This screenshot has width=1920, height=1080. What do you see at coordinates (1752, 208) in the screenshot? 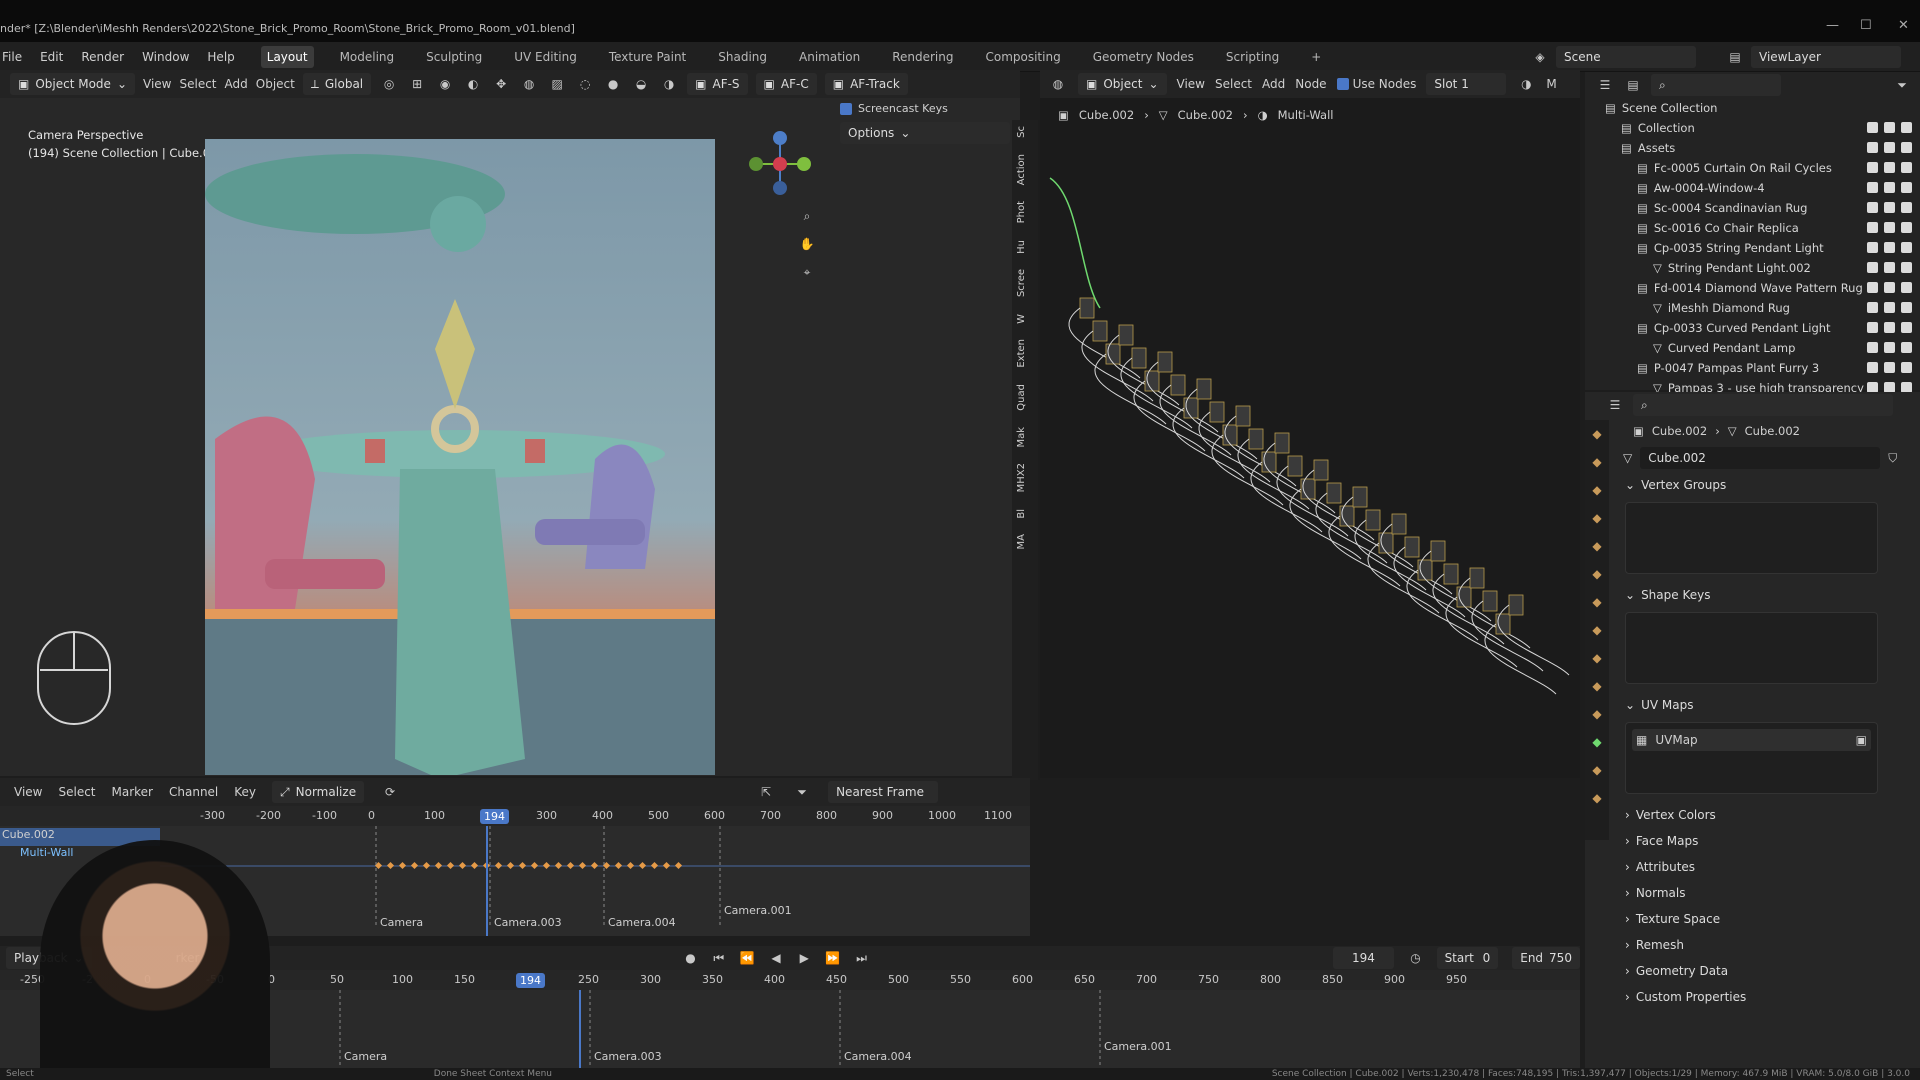
I see `outliner-row: ▤ Sc-0004 Scandinavian Rug` at bounding box center [1752, 208].